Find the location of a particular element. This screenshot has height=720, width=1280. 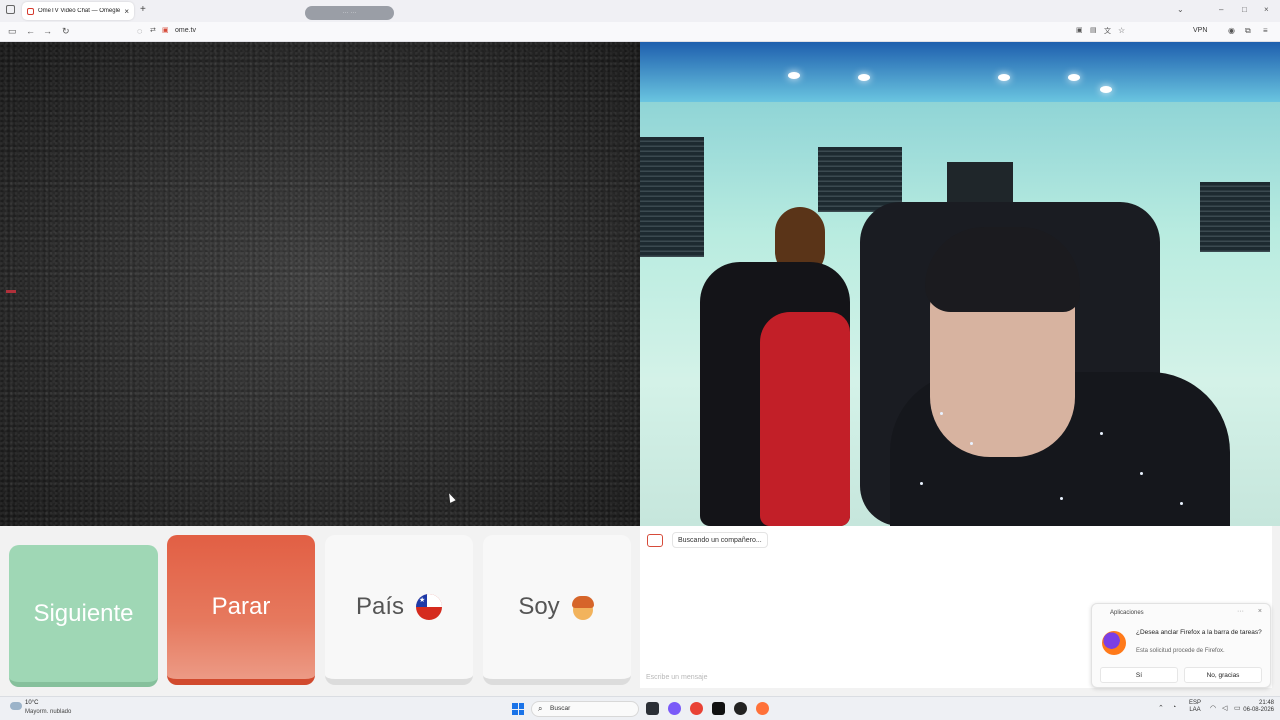

permissions-icon: ⇄ is located at coordinates (153, 30).